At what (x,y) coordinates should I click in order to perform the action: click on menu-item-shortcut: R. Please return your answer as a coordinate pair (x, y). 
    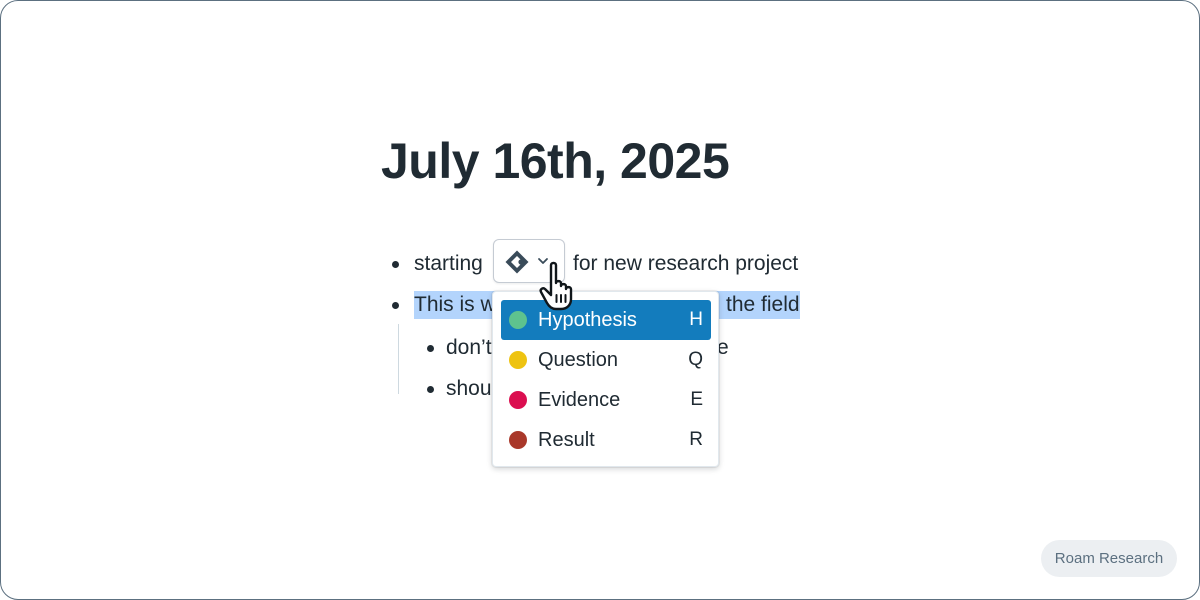
    Looking at the image, I should click on (696, 439).